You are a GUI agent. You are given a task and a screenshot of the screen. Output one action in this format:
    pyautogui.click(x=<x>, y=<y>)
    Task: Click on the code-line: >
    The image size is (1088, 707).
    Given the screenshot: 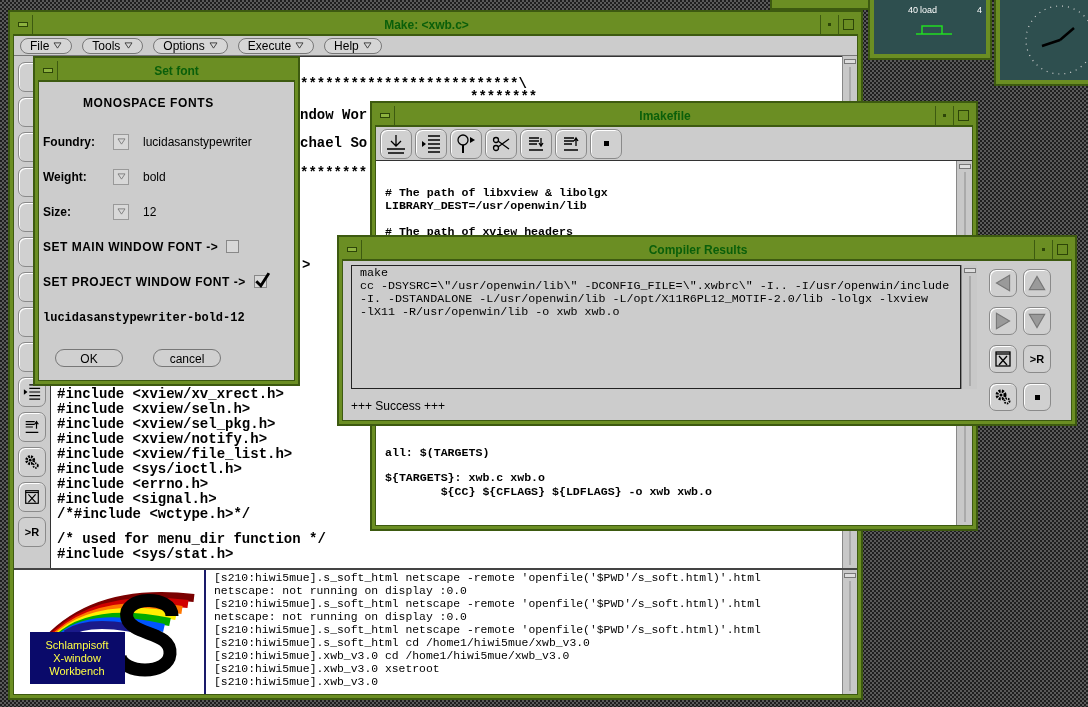 What is the action you would take?
    pyautogui.click(x=306, y=265)
    